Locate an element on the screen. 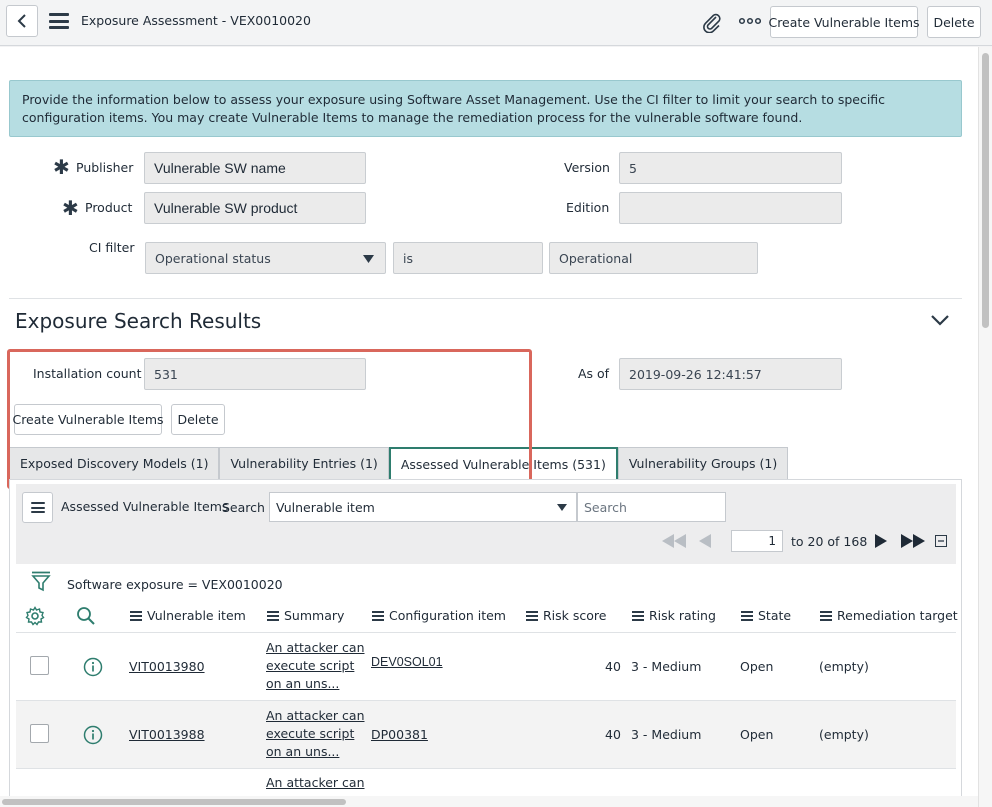 Image resolution: width=992 pixels, height=807 pixels. column-header-remediation-target: Remediation target is located at coordinates (889, 615).